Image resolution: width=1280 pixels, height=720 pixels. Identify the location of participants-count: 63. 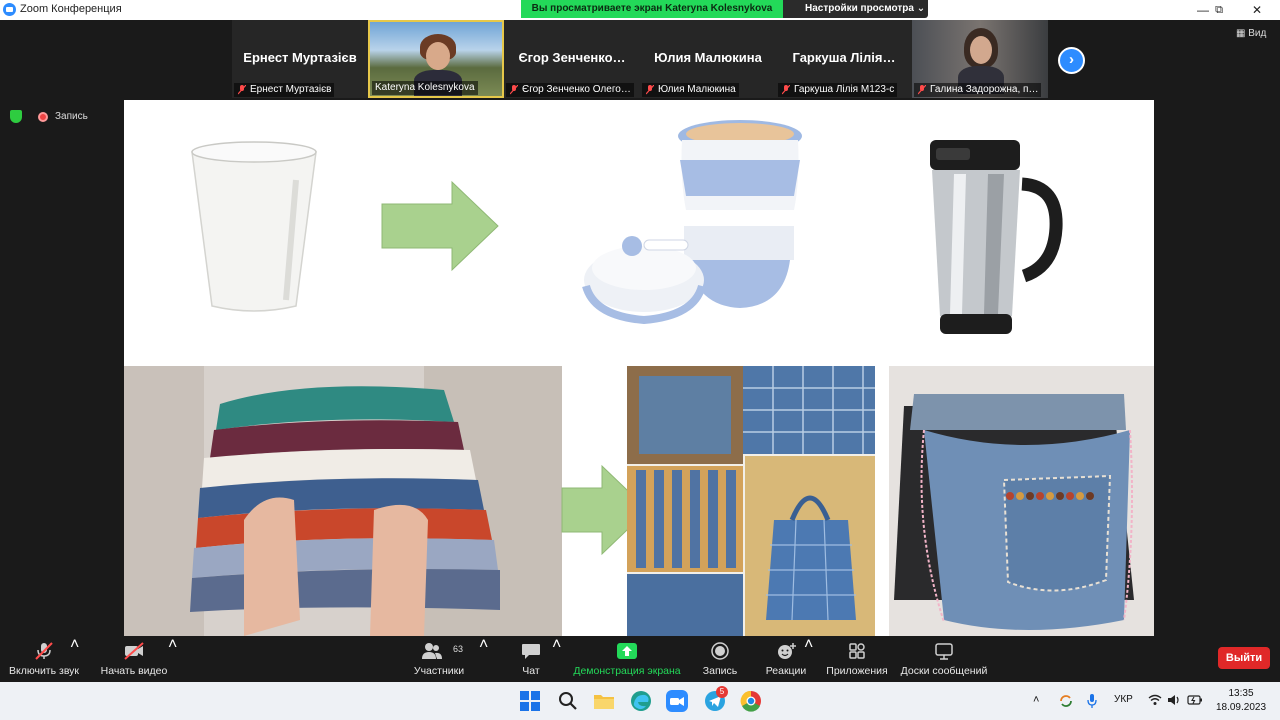
(458, 649).